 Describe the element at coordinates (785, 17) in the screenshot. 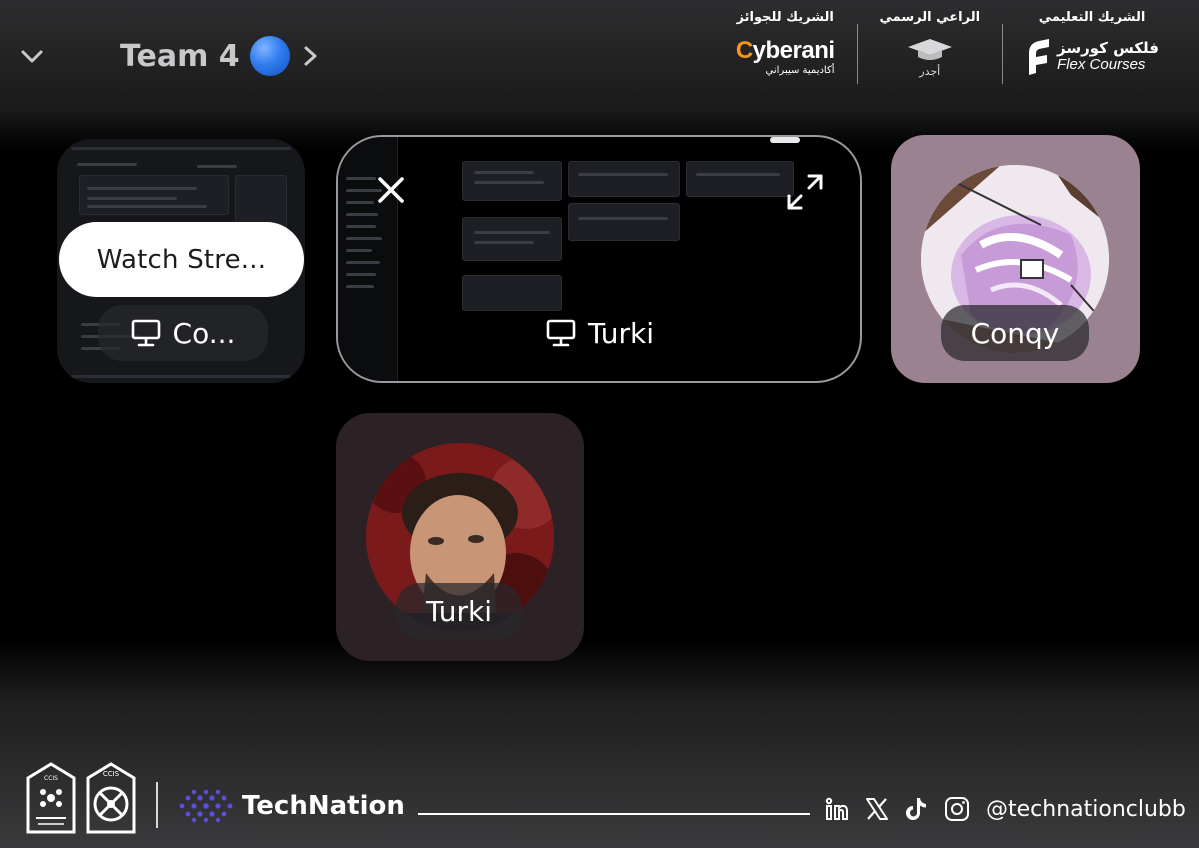

I see `prize-partner-label: الشريك للجوائز` at that location.